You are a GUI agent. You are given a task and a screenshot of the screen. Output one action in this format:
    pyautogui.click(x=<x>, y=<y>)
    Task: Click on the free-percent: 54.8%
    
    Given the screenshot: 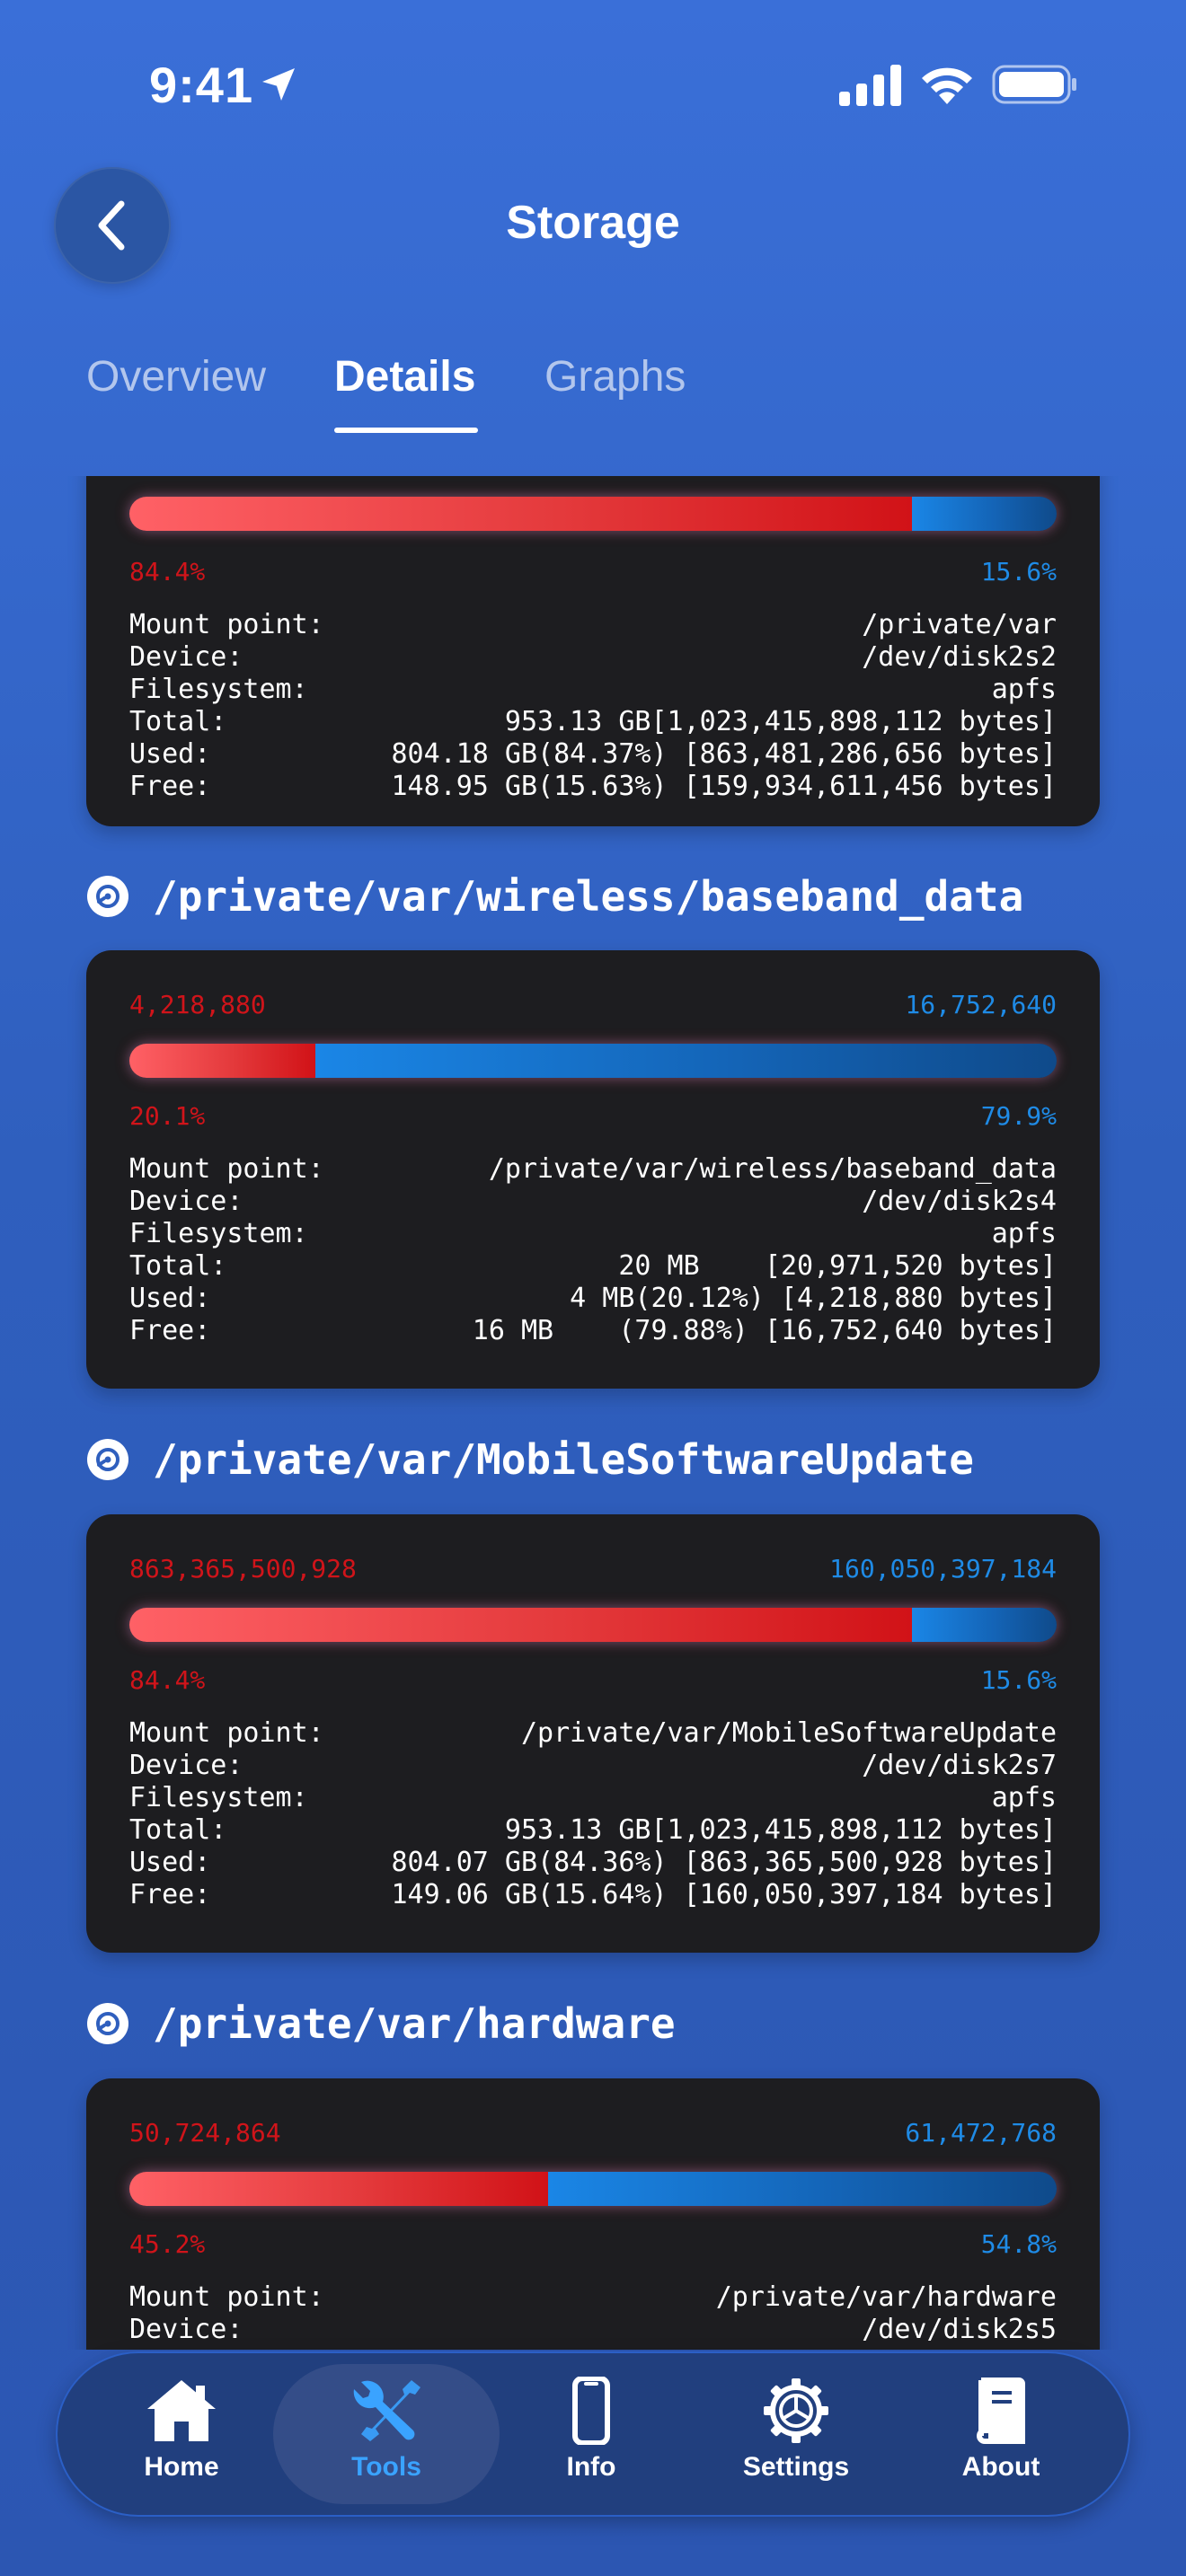 What is the action you would take?
    pyautogui.click(x=1018, y=2244)
    